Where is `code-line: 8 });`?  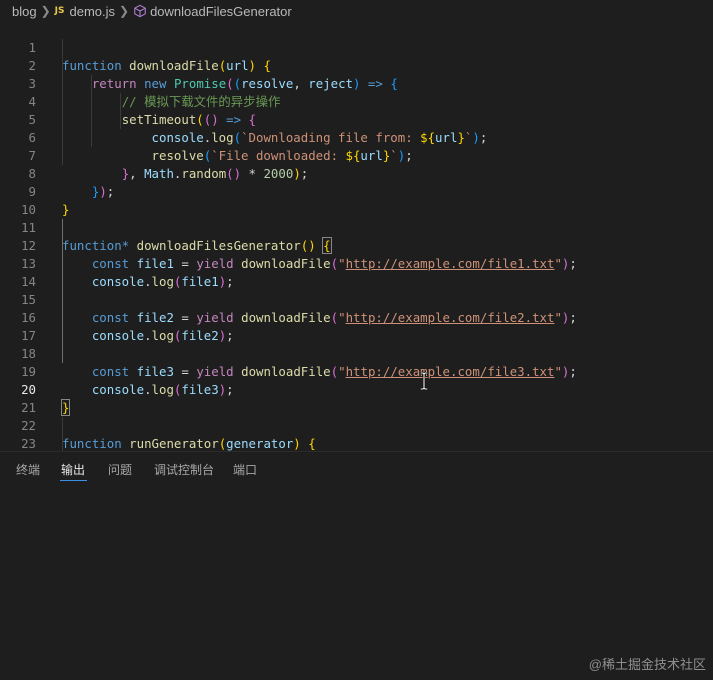 code-line: 8 }); is located at coordinates (356, 173).